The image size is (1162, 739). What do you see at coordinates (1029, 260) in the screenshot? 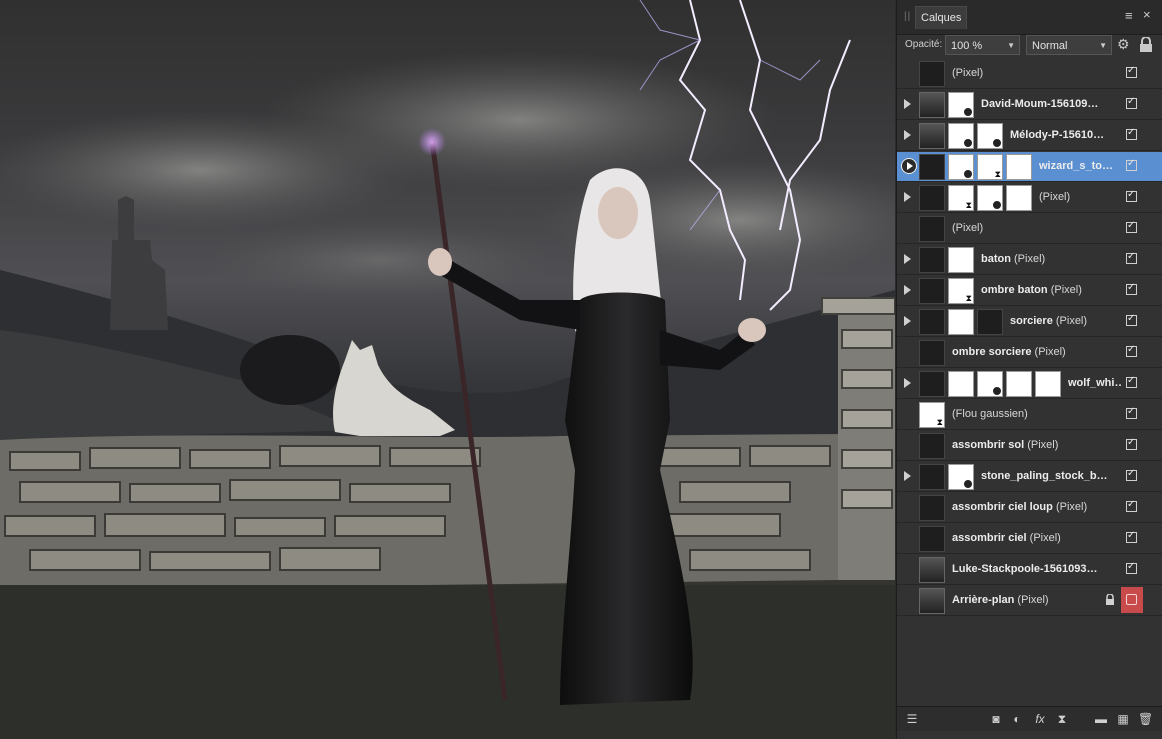
I see `layer-row: baton (Pixel)` at bounding box center [1029, 260].